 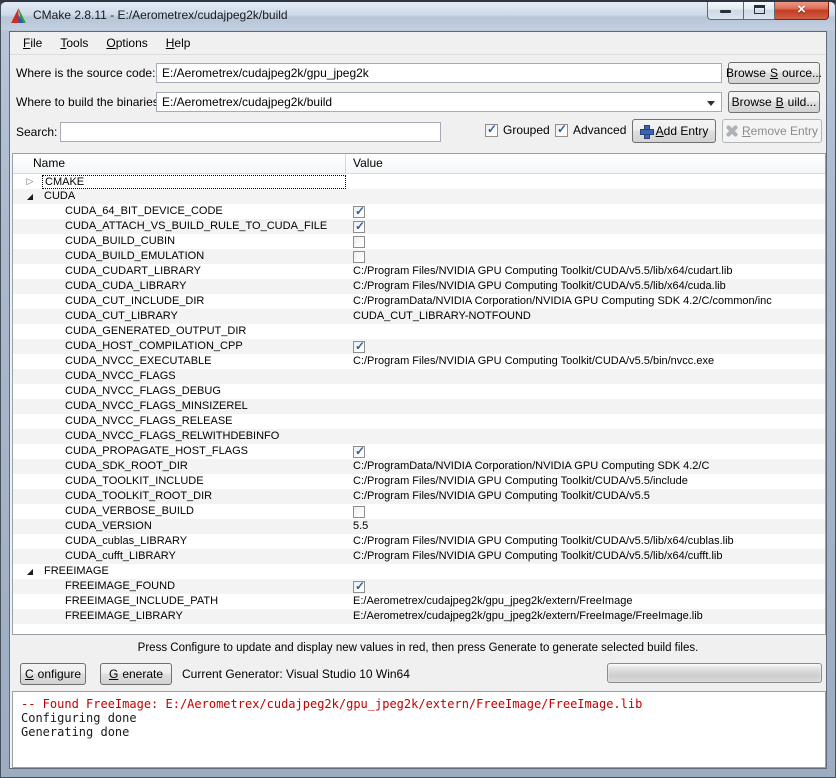 What do you see at coordinates (439, 102) in the screenshot?
I see `build-path-combobox: E:/Aerometrex/cudajpeg2k/build` at bounding box center [439, 102].